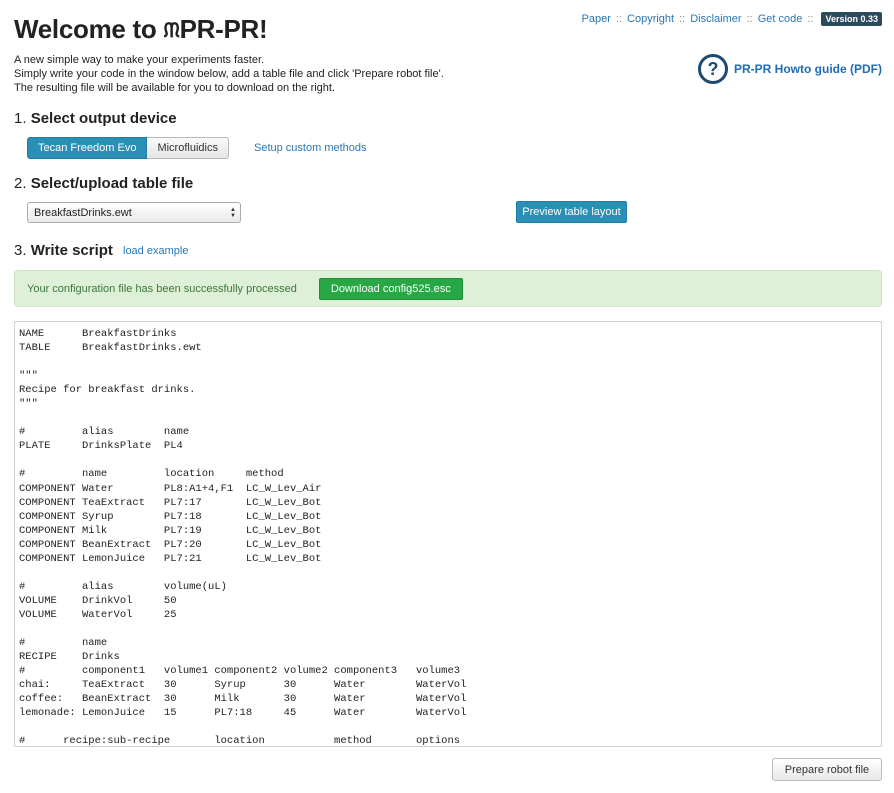  I want to click on howto-guide-link: PR-PR Howto guide (PDF), so click(808, 69).